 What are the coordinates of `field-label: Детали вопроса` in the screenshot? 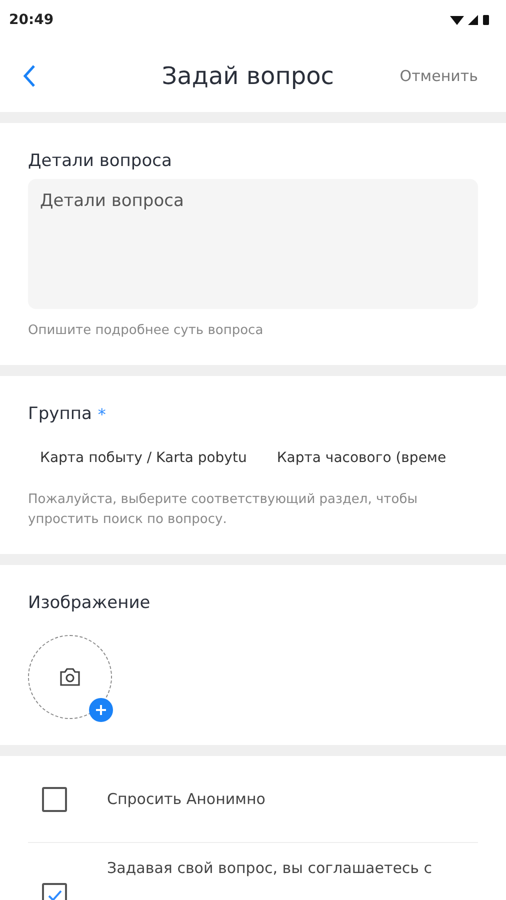 It's located at (100, 161).